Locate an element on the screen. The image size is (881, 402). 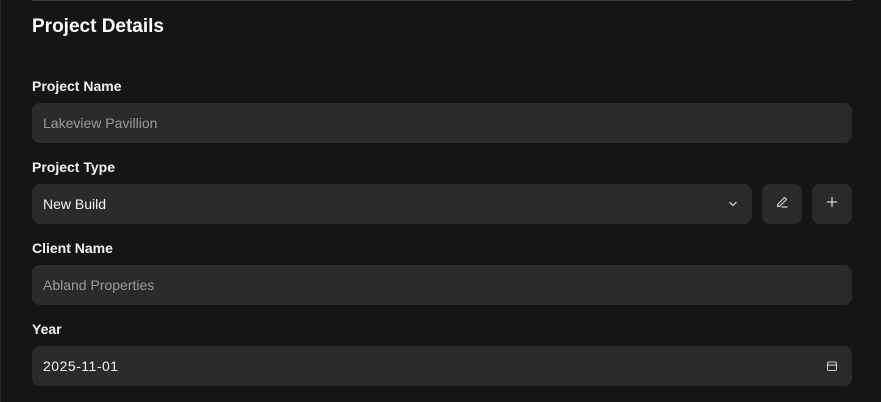
add-project-type-button is located at coordinates (832, 204).